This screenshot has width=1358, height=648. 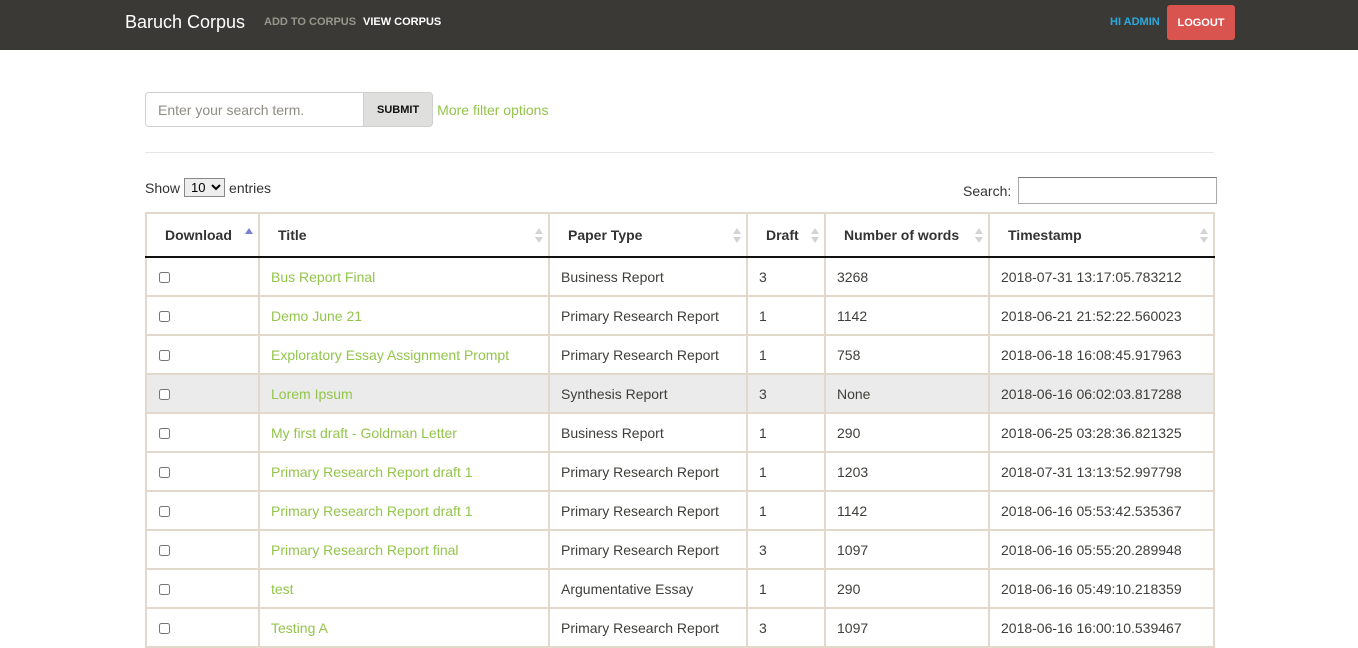 I want to click on more-filter-options-link: More filter options, so click(x=492, y=110).